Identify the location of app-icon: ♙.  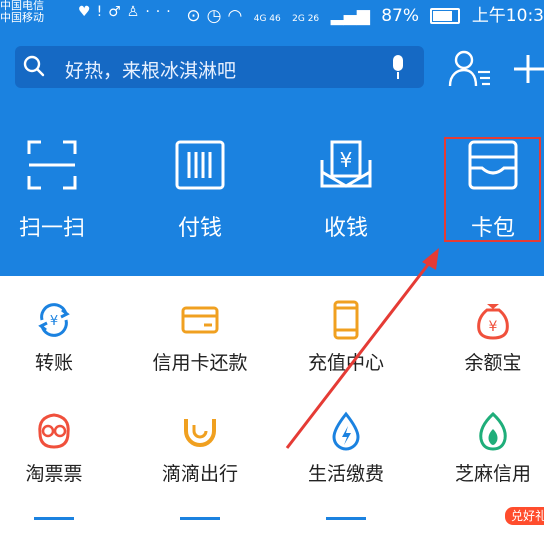
(136, 12).